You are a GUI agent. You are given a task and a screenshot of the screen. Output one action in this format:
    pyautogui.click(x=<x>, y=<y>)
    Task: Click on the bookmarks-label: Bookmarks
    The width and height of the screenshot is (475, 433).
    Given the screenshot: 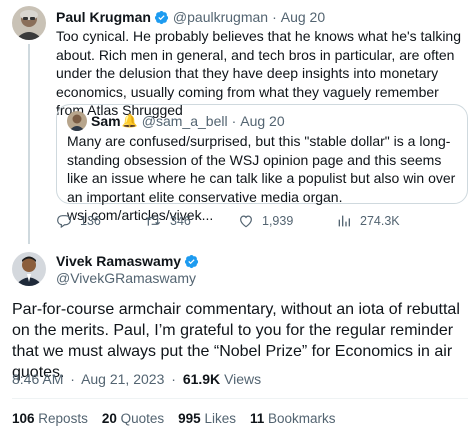 What is the action you would take?
    pyautogui.click(x=302, y=418)
    